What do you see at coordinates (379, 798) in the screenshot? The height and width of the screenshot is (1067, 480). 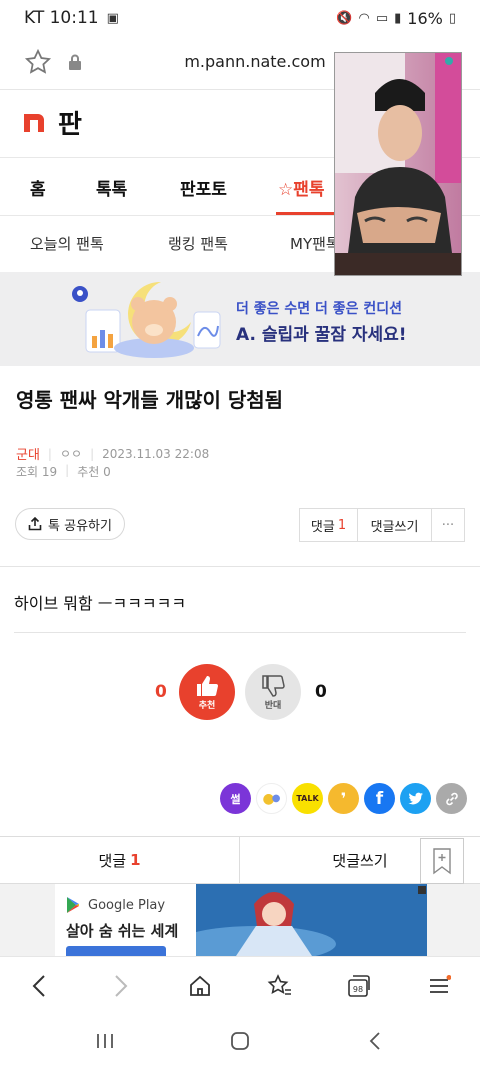 I see `facebook-share-icon: f` at bounding box center [379, 798].